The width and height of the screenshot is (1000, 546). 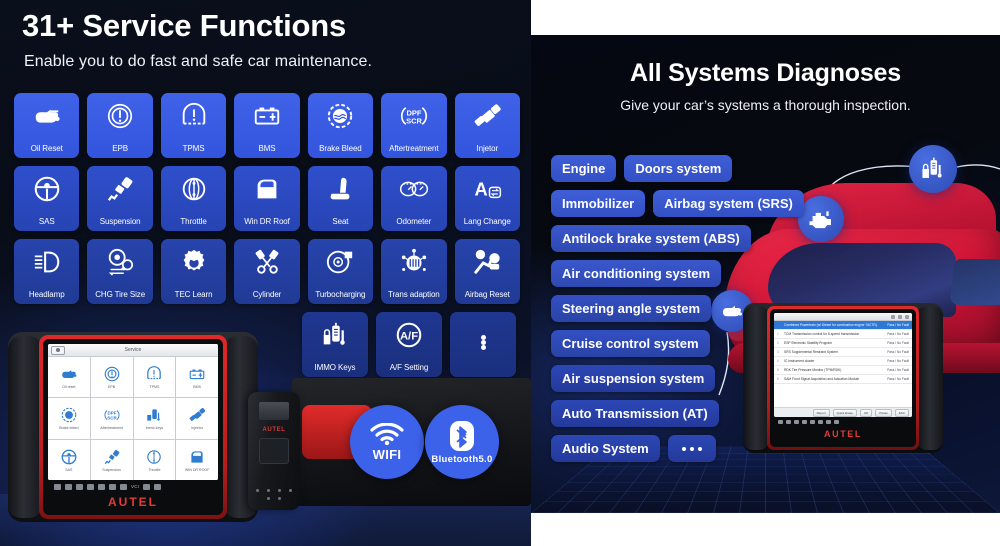 What do you see at coordinates (414, 271) in the screenshot?
I see `service-tile-trans-adaption: Trans adaption` at bounding box center [414, 271].